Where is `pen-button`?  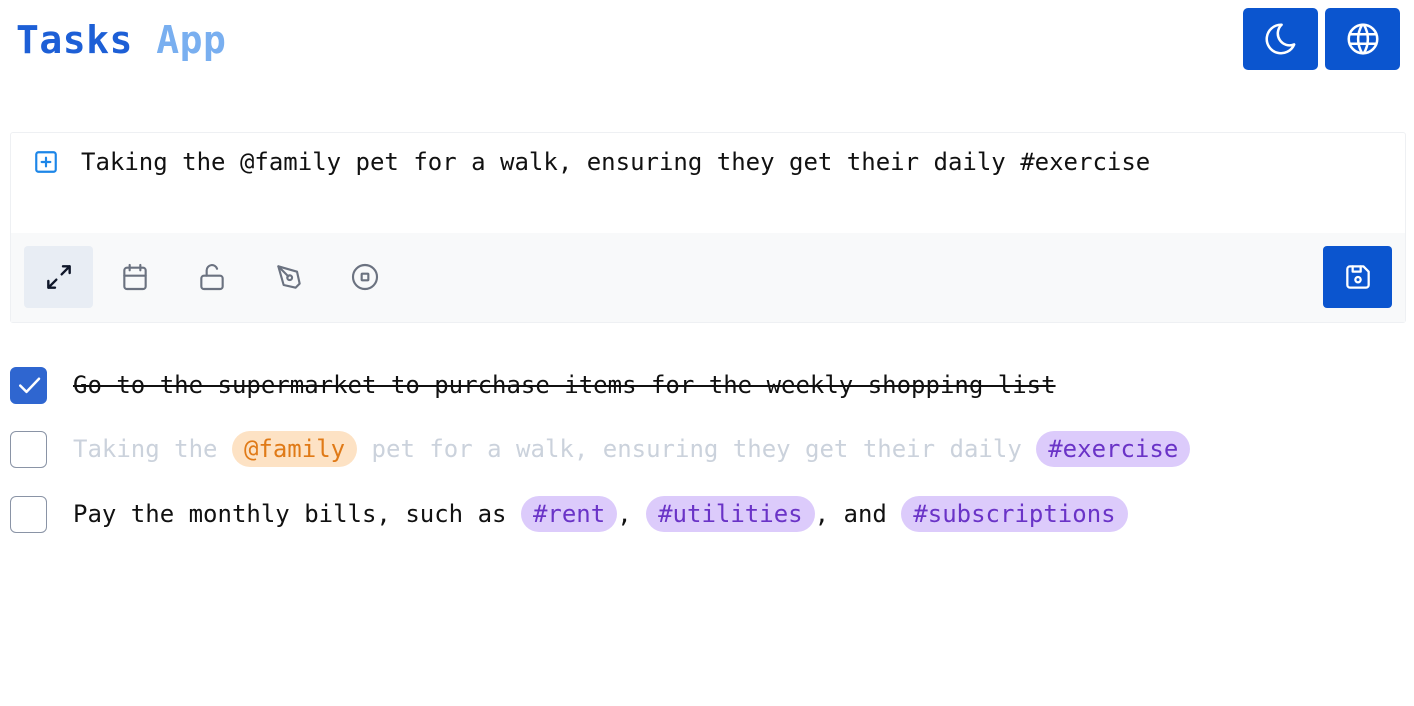 pen-button is located at coordinates (288, 277).